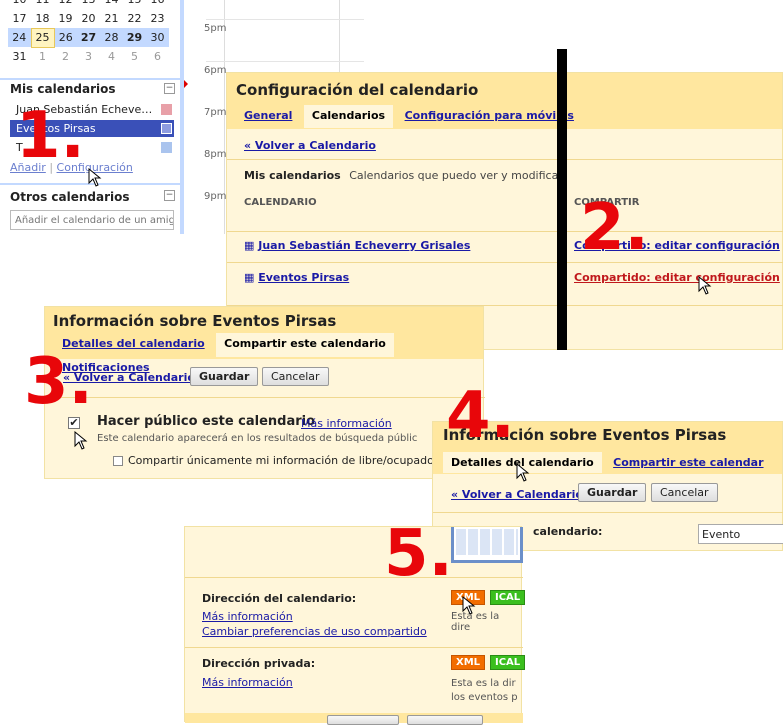  I want to click on calendar-week-row: 10111213141516, so click(88, 4).